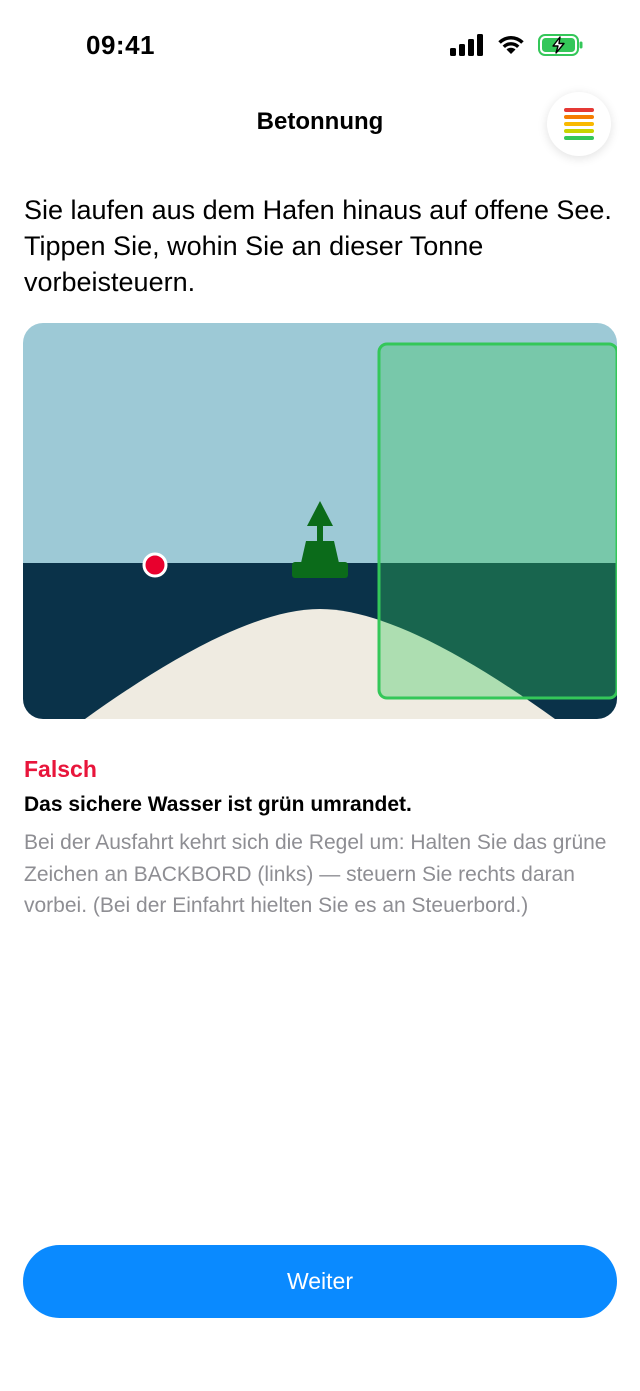 The image size is (640, 1391). What do you see at coordinates (320, 121) in the screenshot?
I see `page-title: Betonnung` at bounding box center [320, 121].